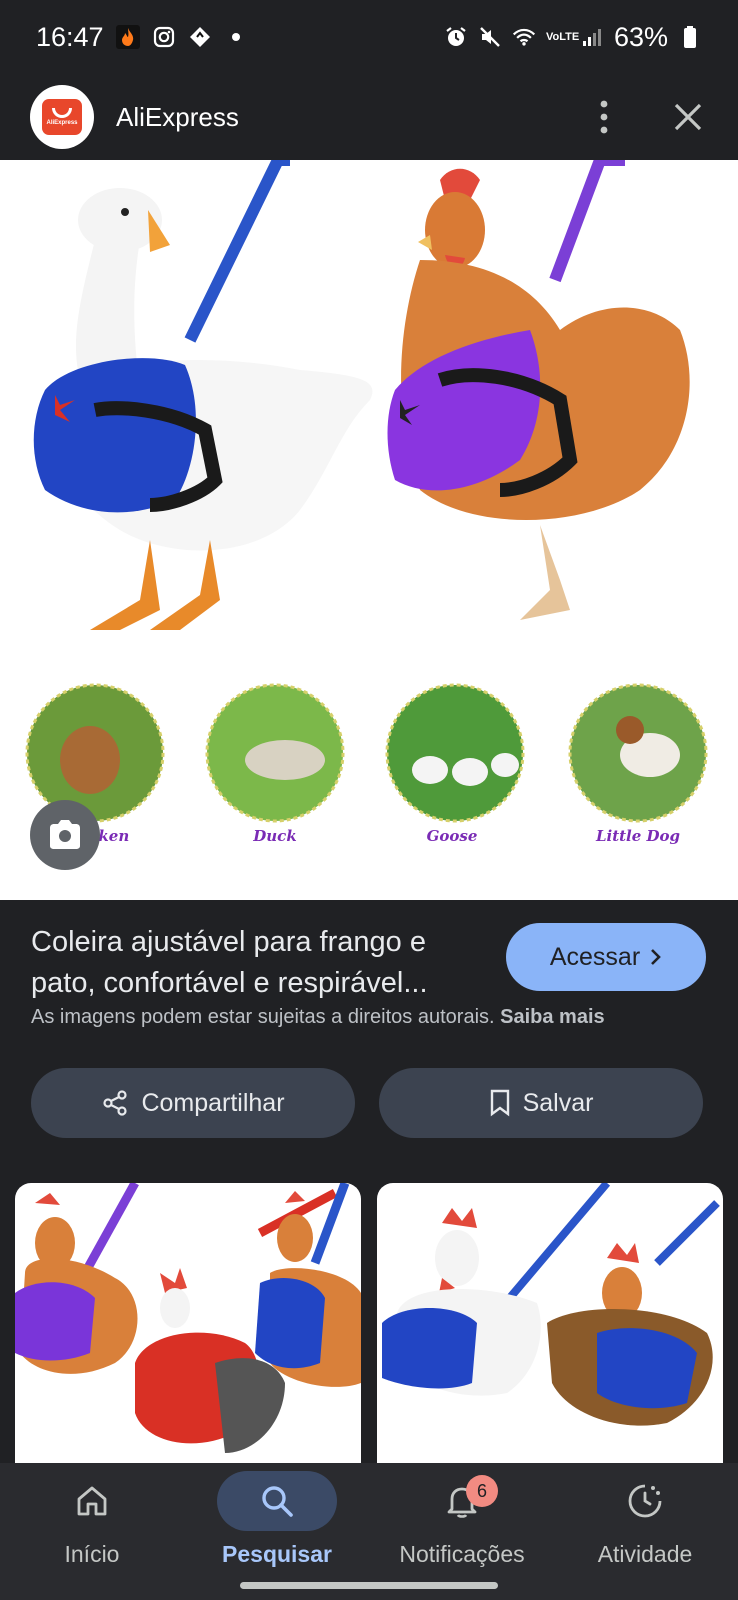 Image resolution: width=738 pixels, height=1600 pixels. What do you see at coordinates (452, 836) in the screenshot?
I see `label-goose: Goose` at bounding box center [452, 836].